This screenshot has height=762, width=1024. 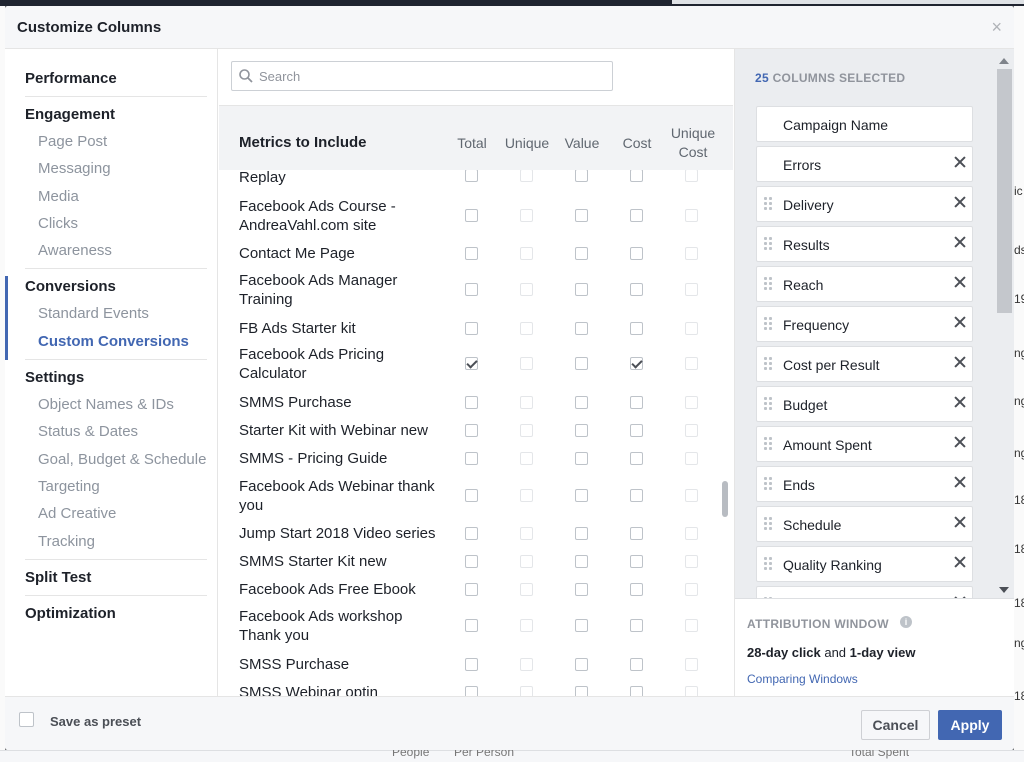 What do you see at coordinates (111, 141) in the screenshot?
I see `sidebar-item-page-post: Page Post` at bounding box center [111, 141].